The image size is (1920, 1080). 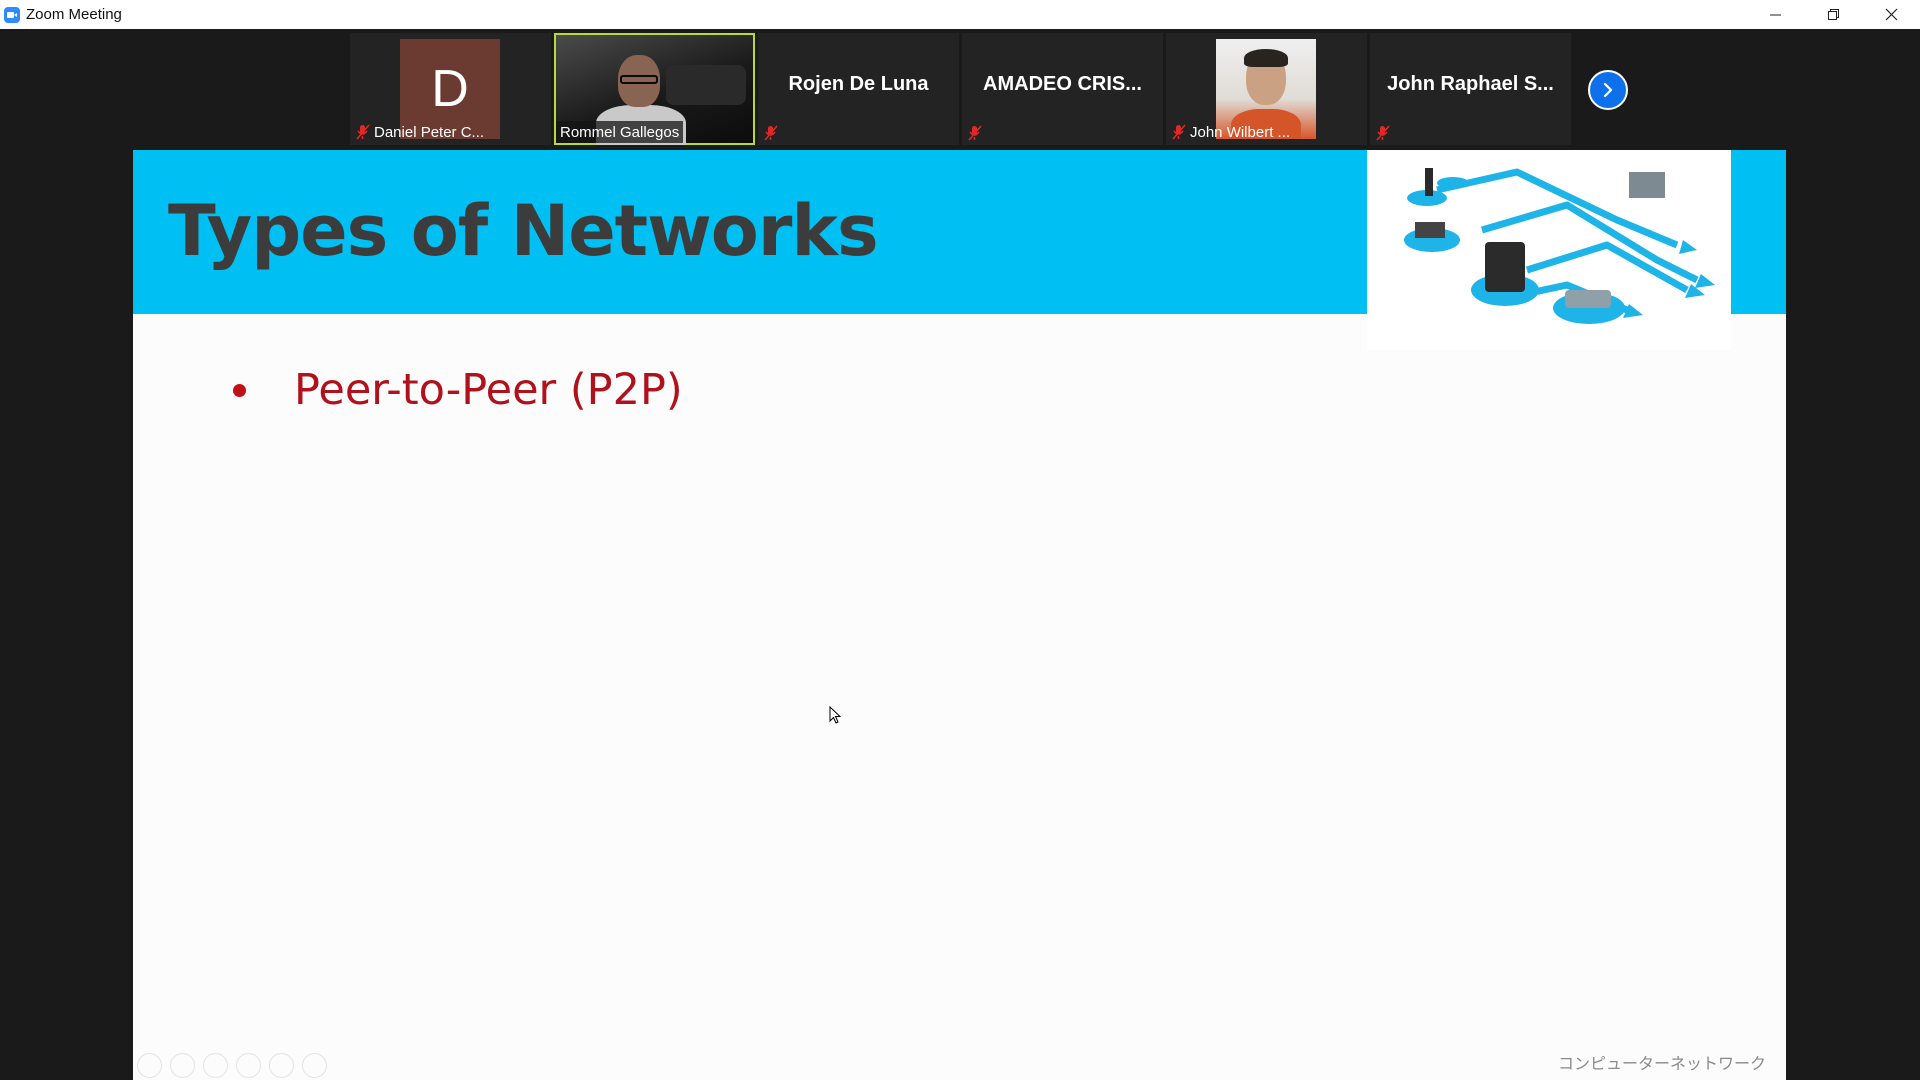 I want to click on close-button, so click(x=1891, y=14).